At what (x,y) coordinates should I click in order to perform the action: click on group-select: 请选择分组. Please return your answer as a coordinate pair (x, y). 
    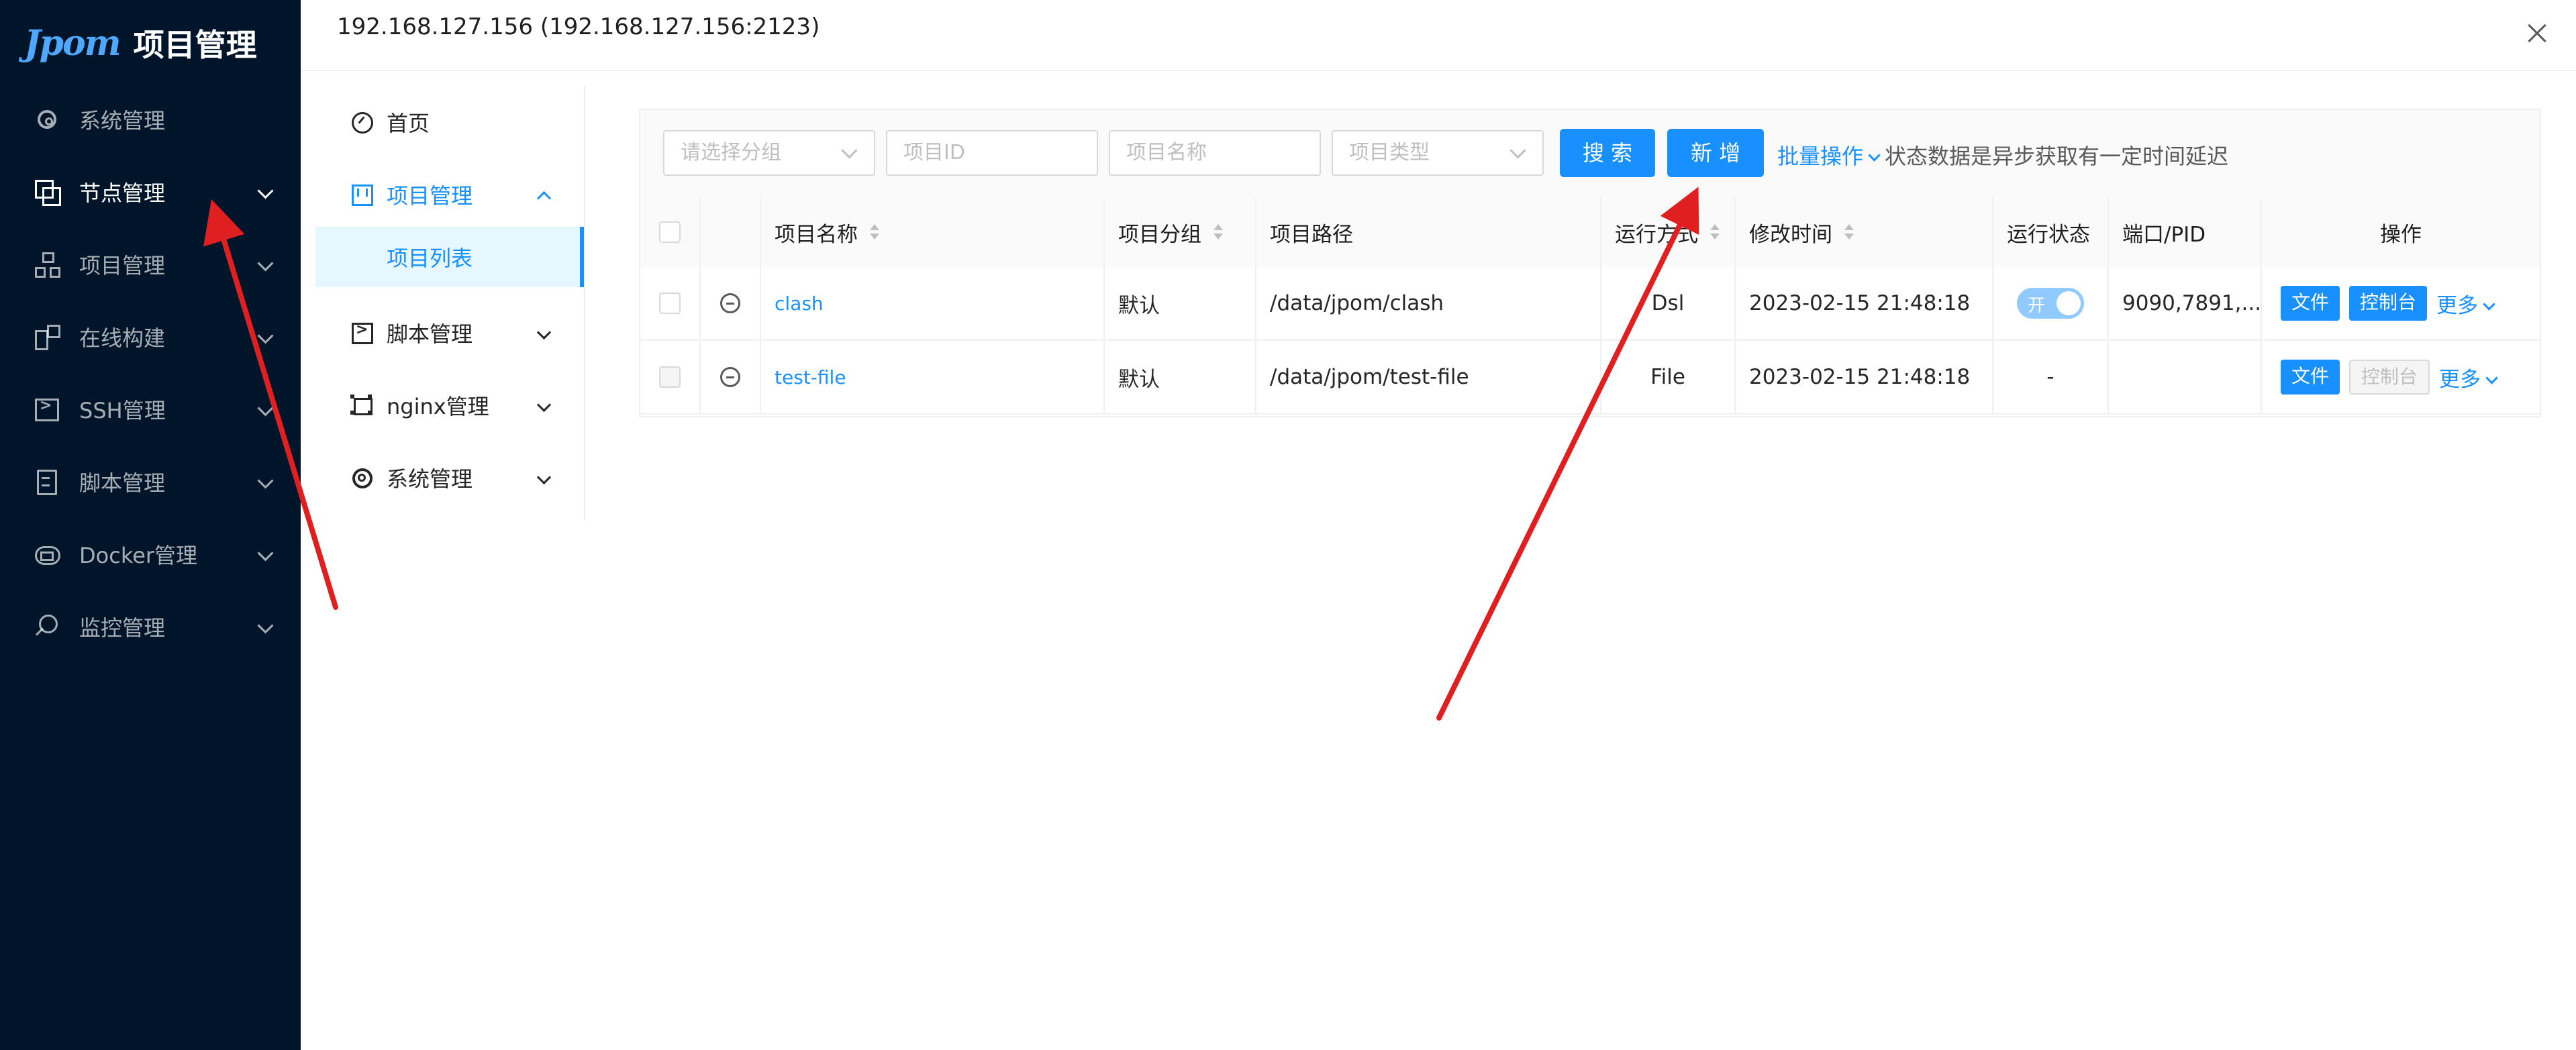
    Looking at the image, I should click on (769, 153).